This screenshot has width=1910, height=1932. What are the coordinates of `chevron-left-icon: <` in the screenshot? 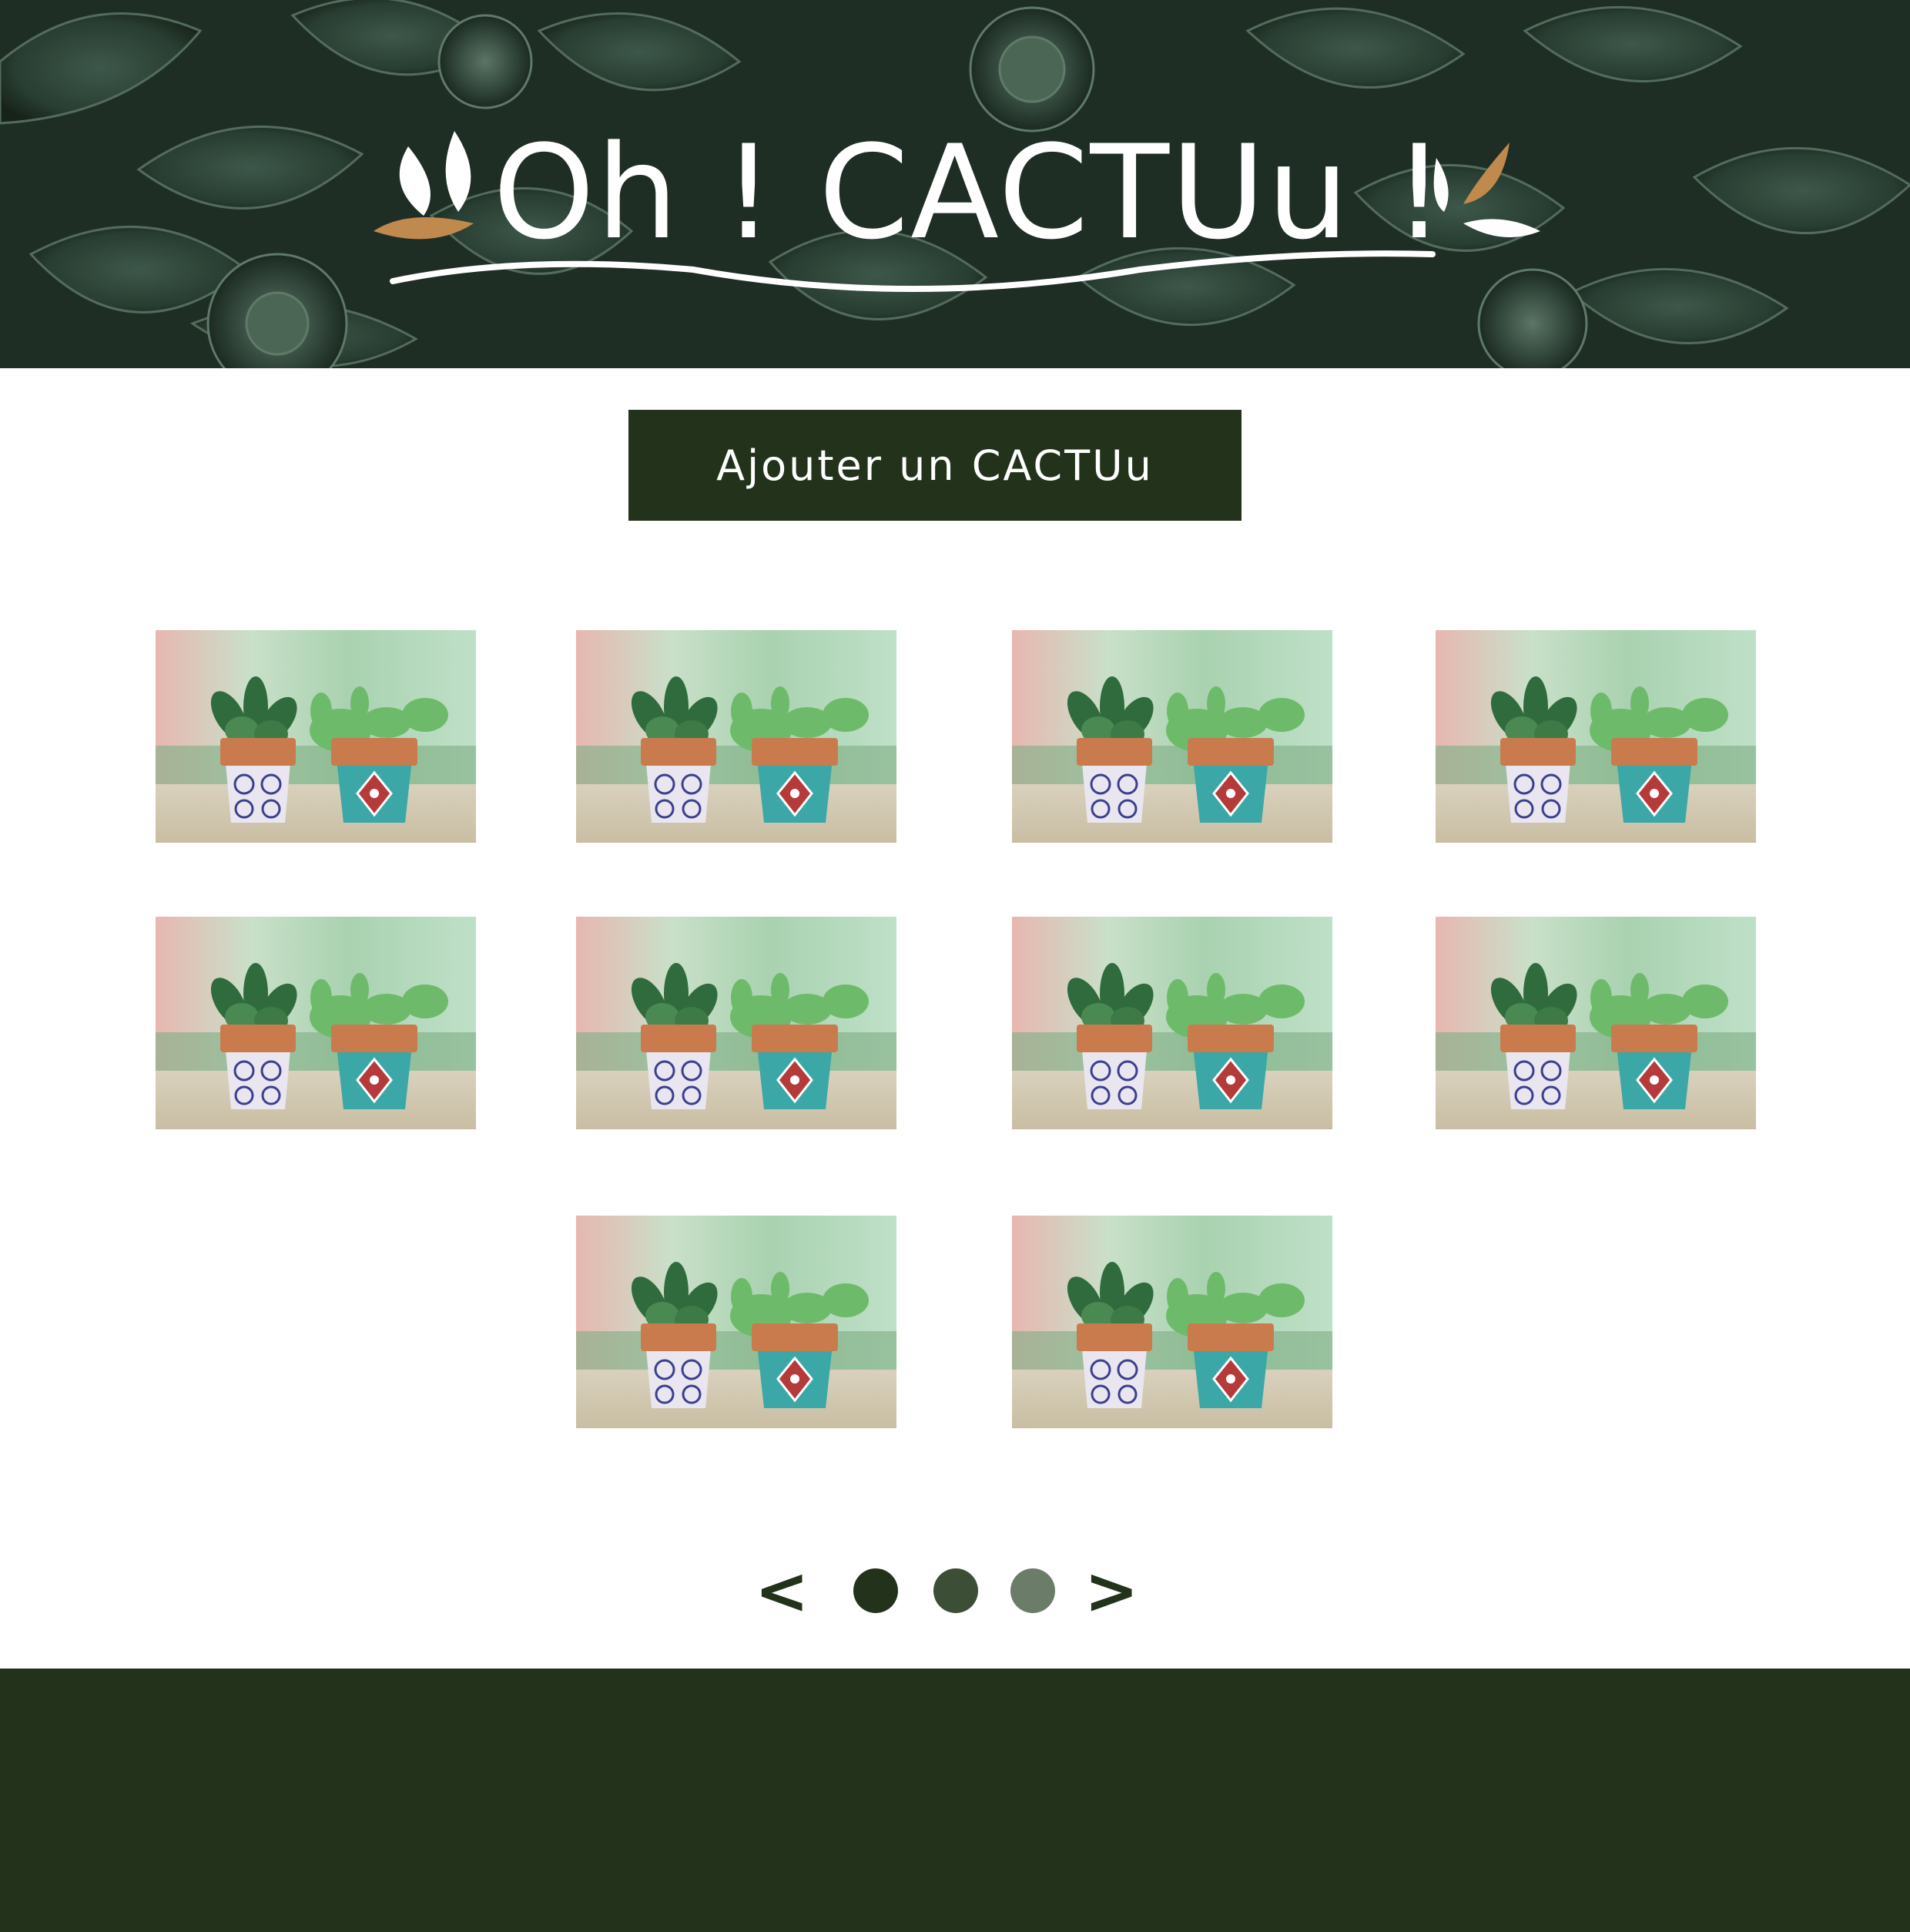 It's located at (782, 1590).